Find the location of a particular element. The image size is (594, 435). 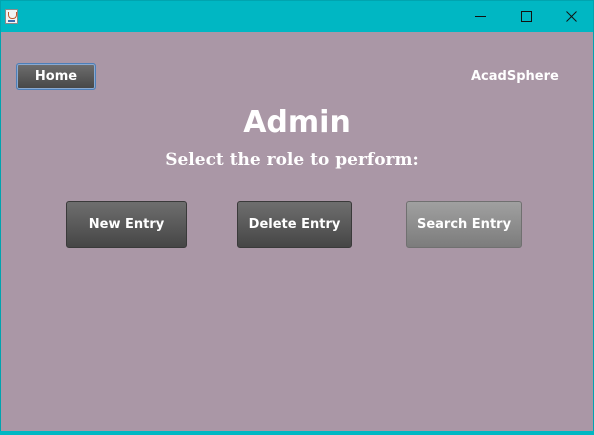

page-subtitle: Select the role to perform: is located at coordinates (292, 160).